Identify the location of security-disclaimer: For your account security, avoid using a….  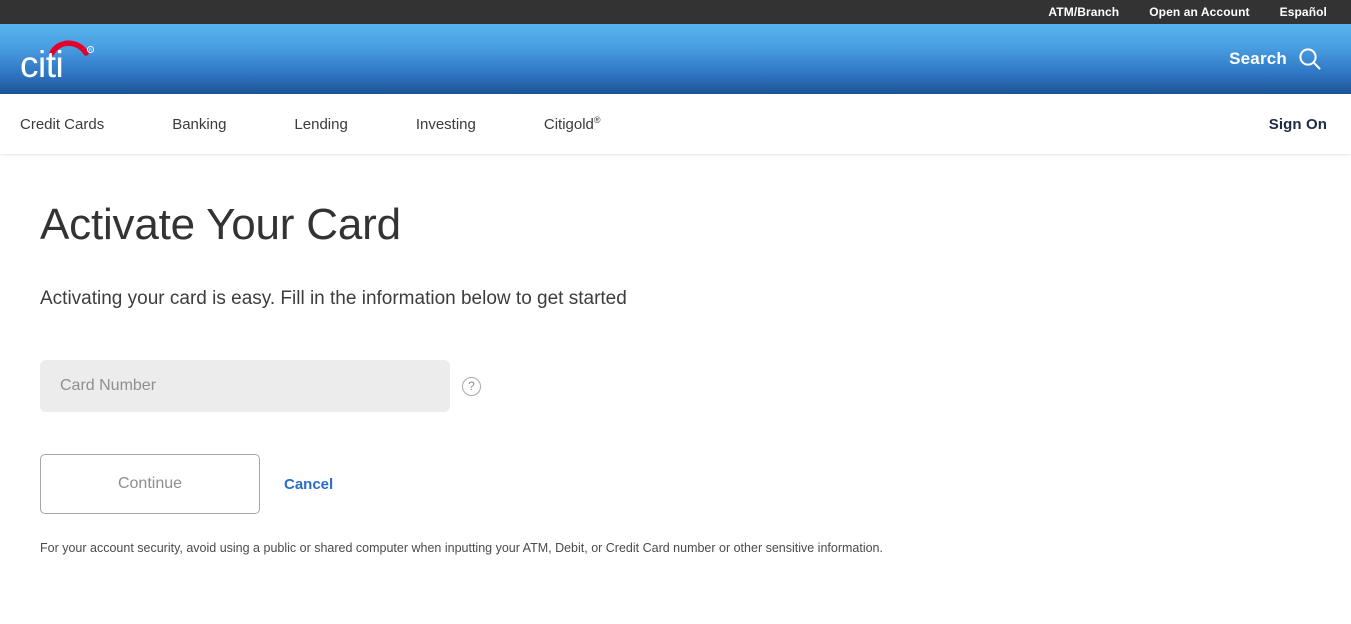
(461, 548).